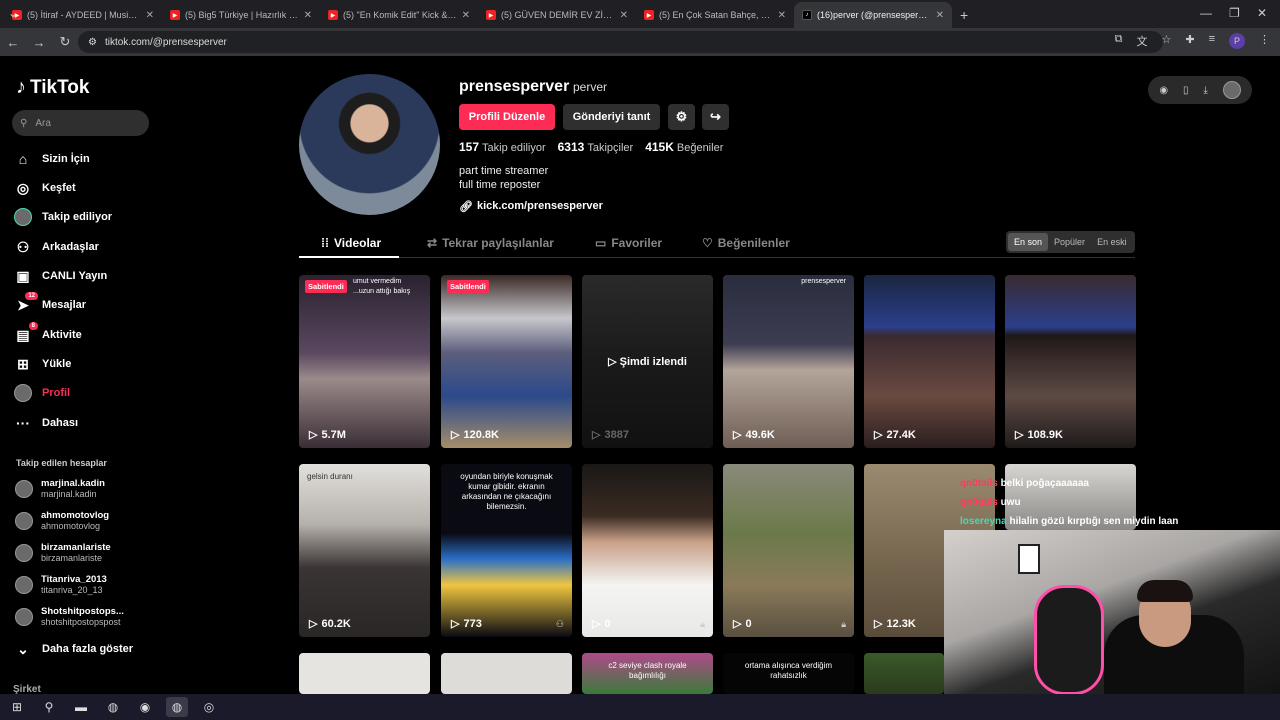 Image resolution: width=1280 pixels, height=720 pixels. Describe the element at coordinates (1024, 483) in the screenshot. I see `chat-message: qn0tails belki poğaçaaaaaa` at that location.